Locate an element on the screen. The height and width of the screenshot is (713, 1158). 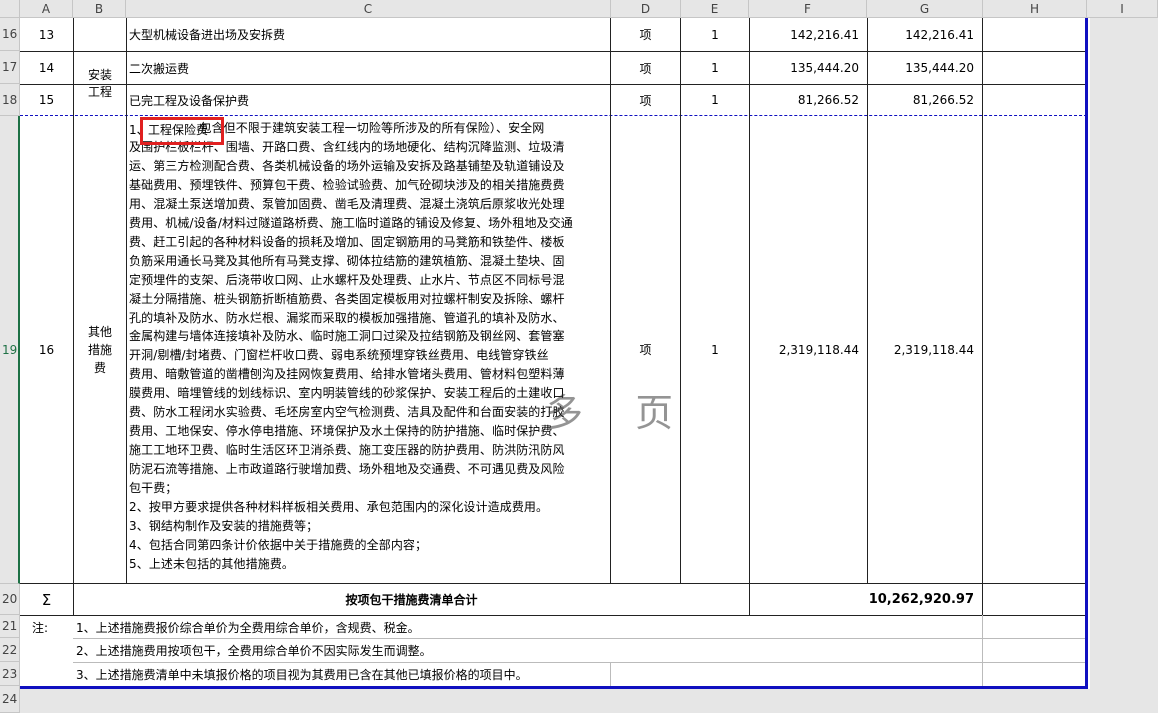
cell-total: 81,266.52 is located at coordinates (925, 100).